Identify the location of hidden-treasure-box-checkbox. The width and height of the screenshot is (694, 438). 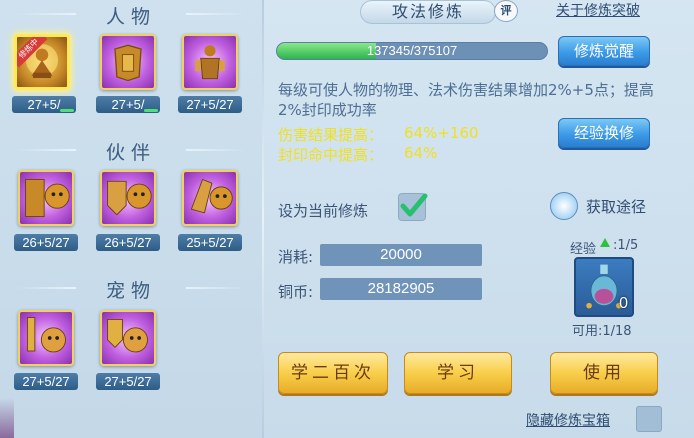
(649, 419).